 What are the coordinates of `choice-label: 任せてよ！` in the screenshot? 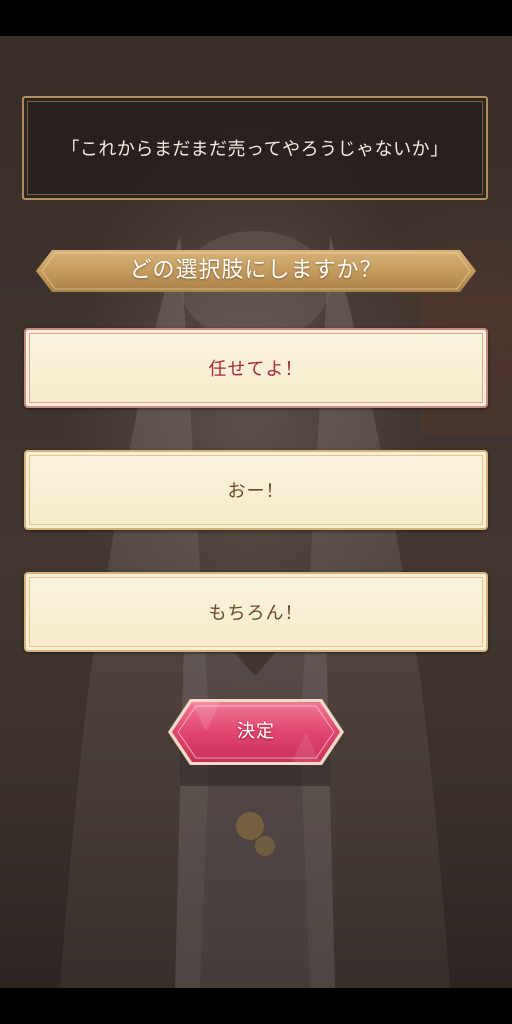 It's located at (256, 369).